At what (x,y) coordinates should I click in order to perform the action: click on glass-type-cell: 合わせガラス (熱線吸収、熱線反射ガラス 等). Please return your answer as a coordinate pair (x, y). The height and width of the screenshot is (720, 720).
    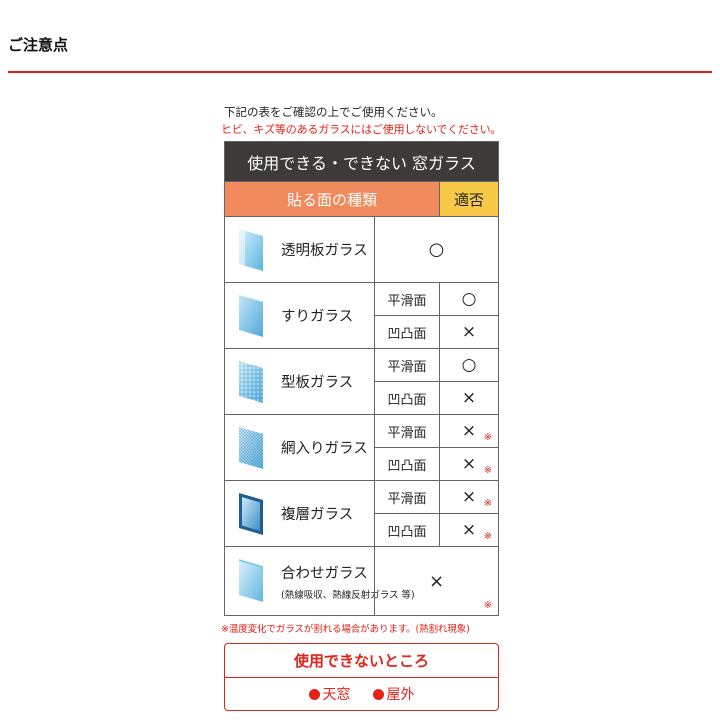
    Looking at the image, I should click on (320, 581).